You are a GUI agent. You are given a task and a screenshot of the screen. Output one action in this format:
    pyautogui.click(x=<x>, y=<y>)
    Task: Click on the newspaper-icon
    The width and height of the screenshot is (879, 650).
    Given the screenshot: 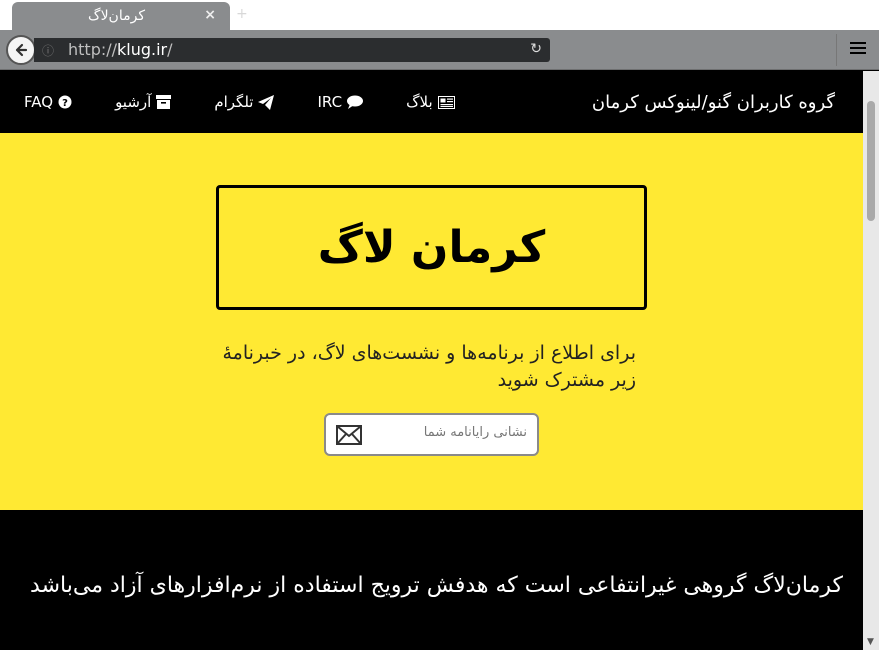 What is the action you would take?
    pyautogui.click(x=446, y=102)
    